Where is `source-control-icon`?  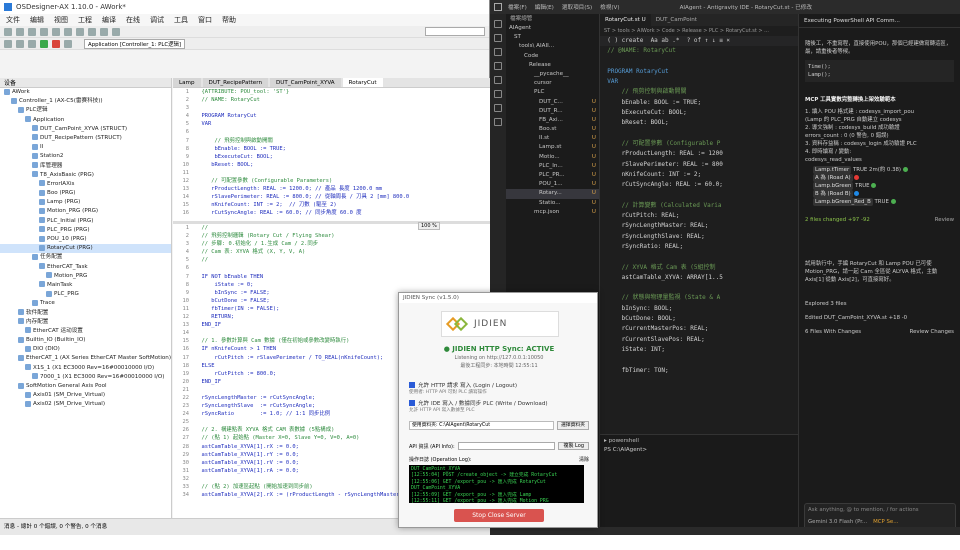
source-control-icon is located at coordinates (498, 52).